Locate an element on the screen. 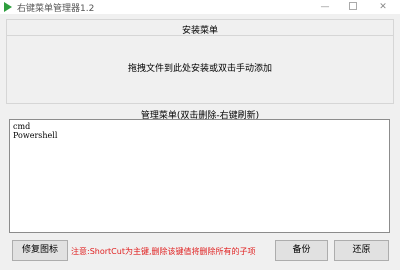  install-divider is located at coordinates (200, 35).